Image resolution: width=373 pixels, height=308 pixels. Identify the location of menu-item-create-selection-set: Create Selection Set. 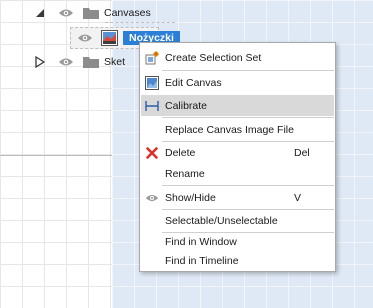
(237, 57).